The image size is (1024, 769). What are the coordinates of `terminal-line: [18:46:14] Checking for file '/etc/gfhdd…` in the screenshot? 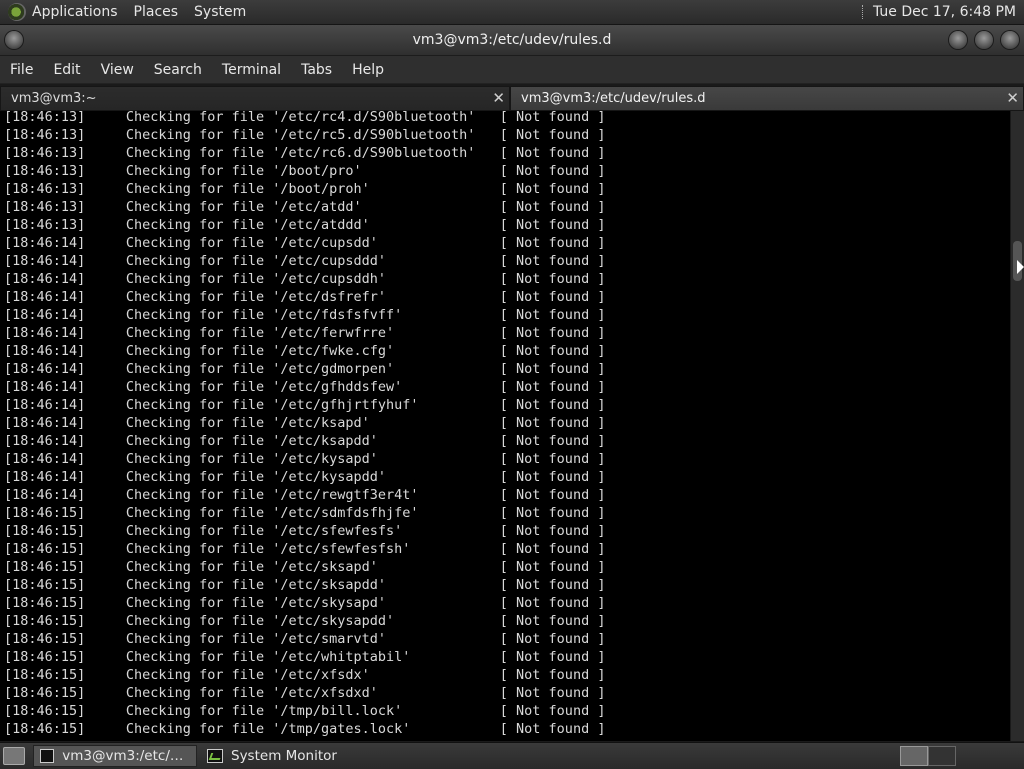 It's located at (305, 387).